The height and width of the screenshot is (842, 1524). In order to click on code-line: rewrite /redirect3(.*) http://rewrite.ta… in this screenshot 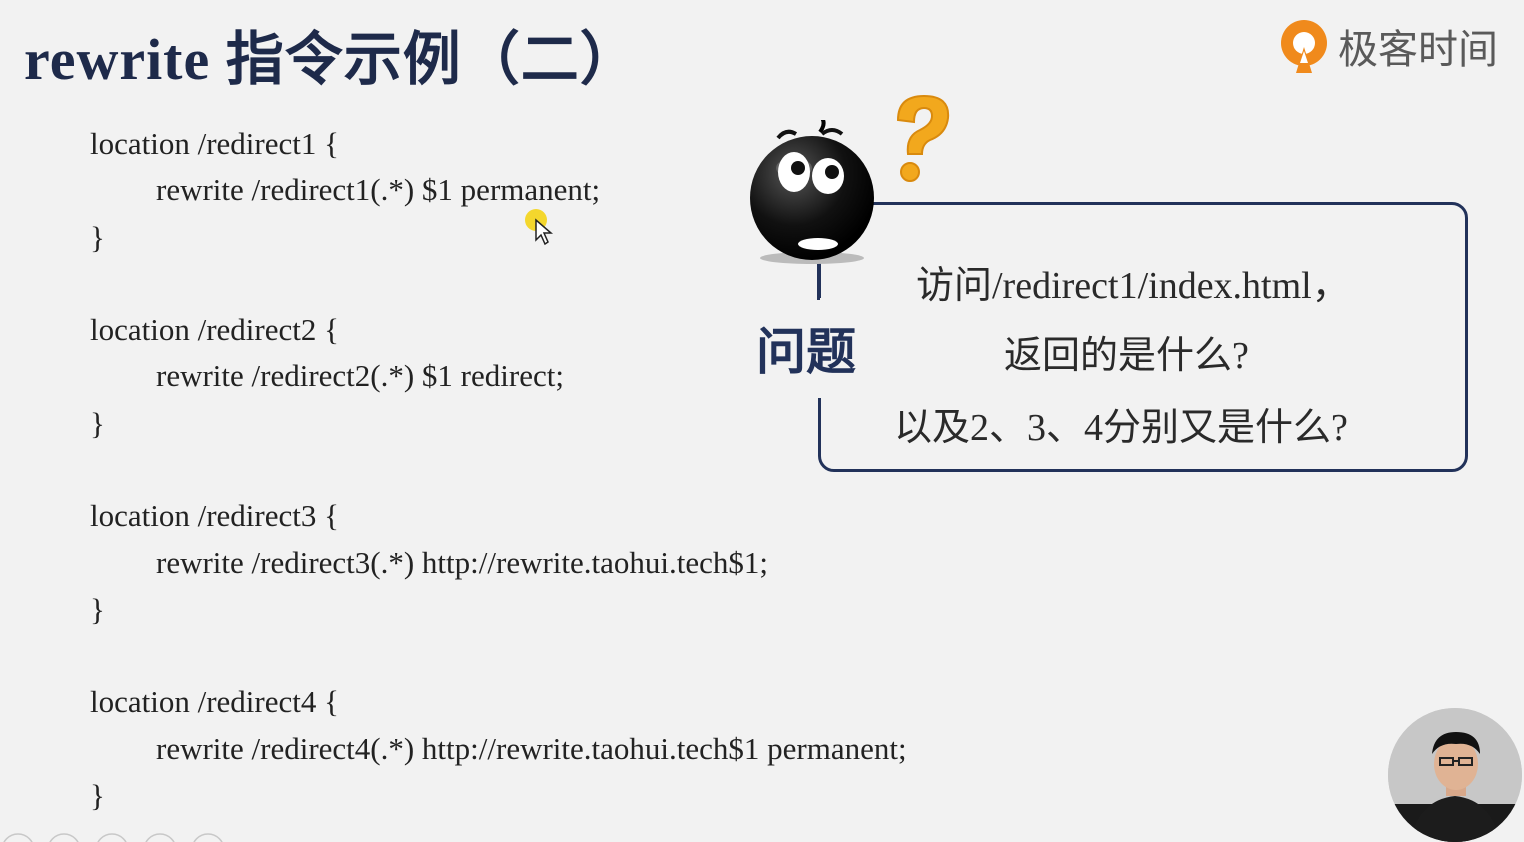, I will do `click(462, 562)`.